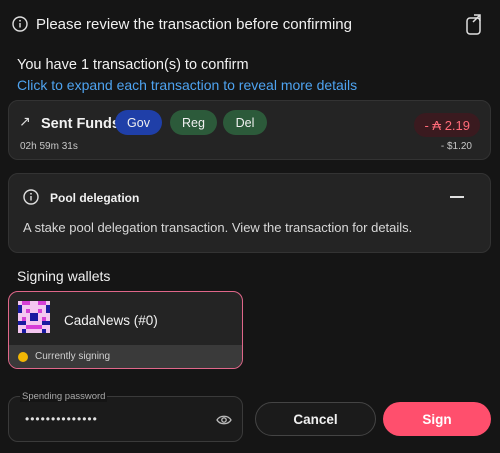 The width and height of the screenshot is (500, 453). Describe the element at coordinates (138, 122) in the screenshot. I see `badge-gov: Gov` at that location.